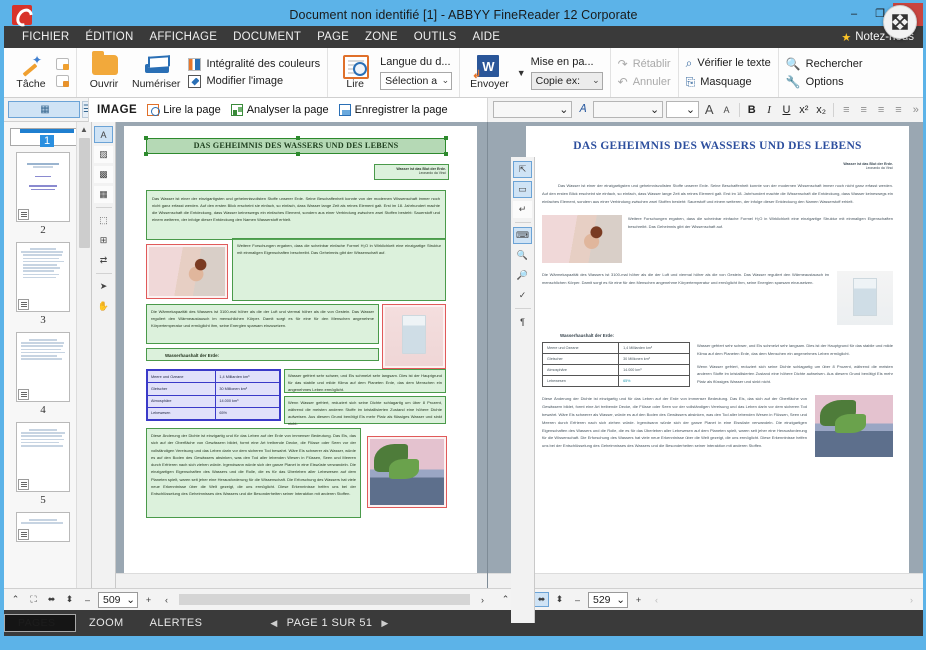 Image resolution: width=926 pixels, height=650 pixels. I want to click on page-thumbnail-4: 4, so click(43, 374).